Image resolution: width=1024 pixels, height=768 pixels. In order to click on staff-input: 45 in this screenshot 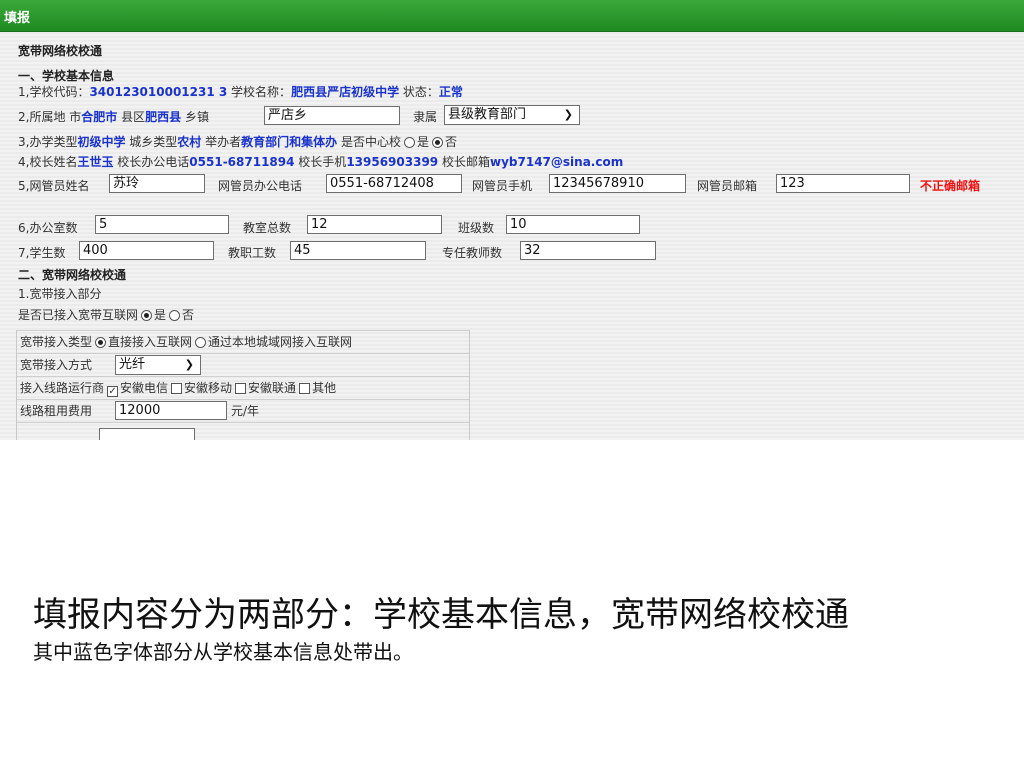, I will do `click(358, 250)`.